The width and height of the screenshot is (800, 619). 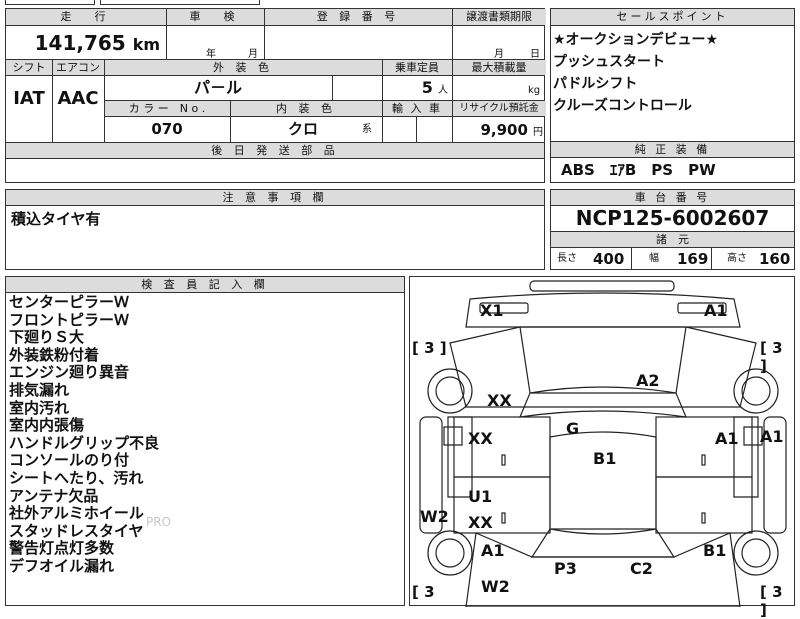 I want to click on aircon-label: エアコン, so click(x=78, y=67).